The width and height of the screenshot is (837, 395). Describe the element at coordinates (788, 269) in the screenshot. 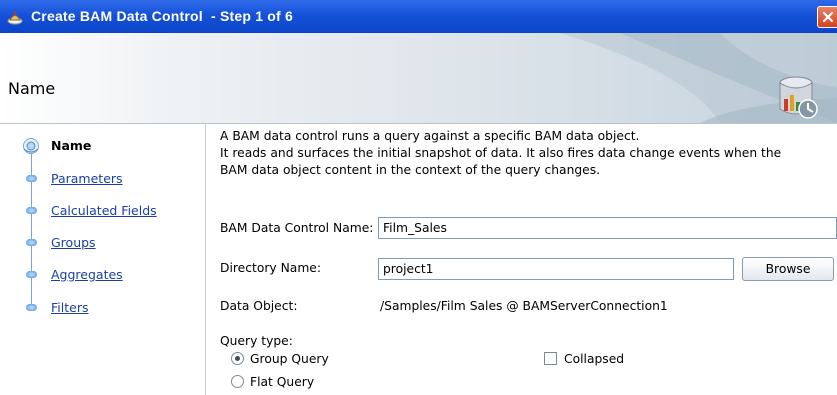

I see `browse-button: Browse` at that location.